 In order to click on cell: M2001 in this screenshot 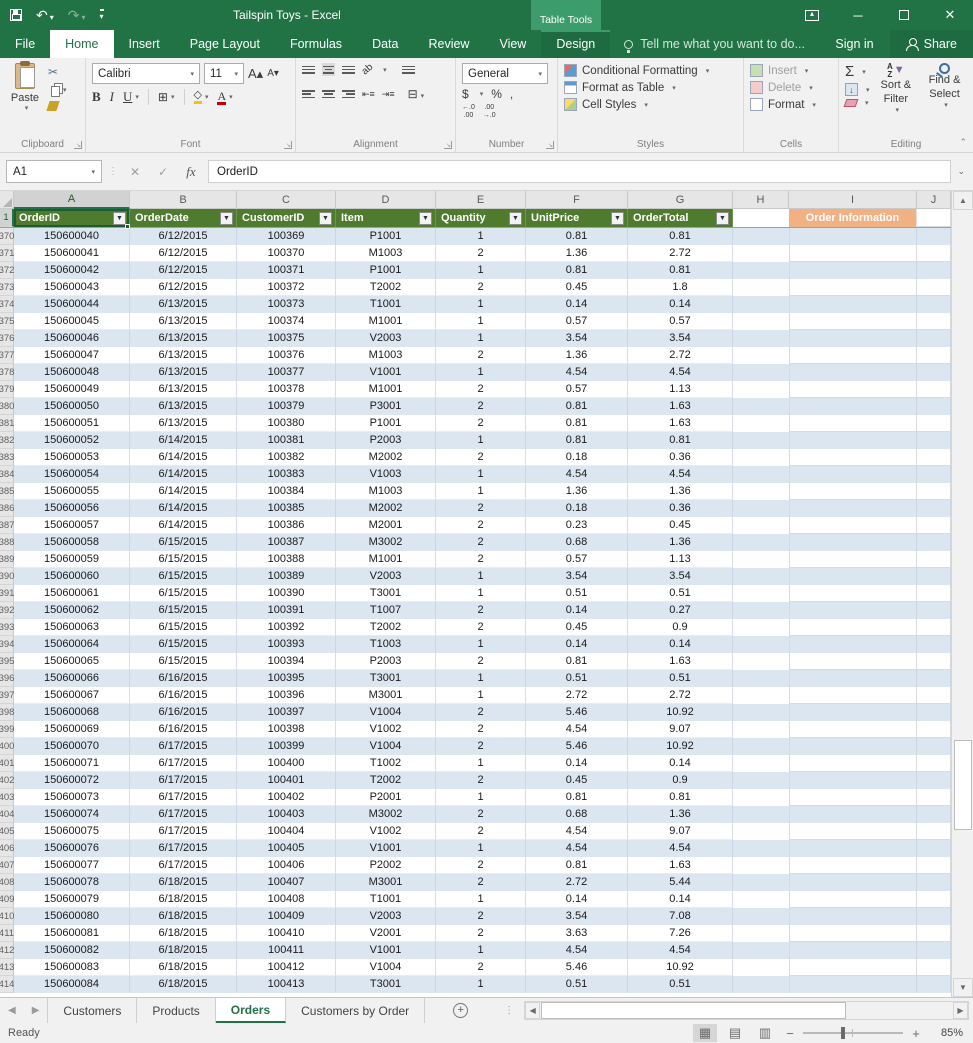, I will do `click(386, 525)`.